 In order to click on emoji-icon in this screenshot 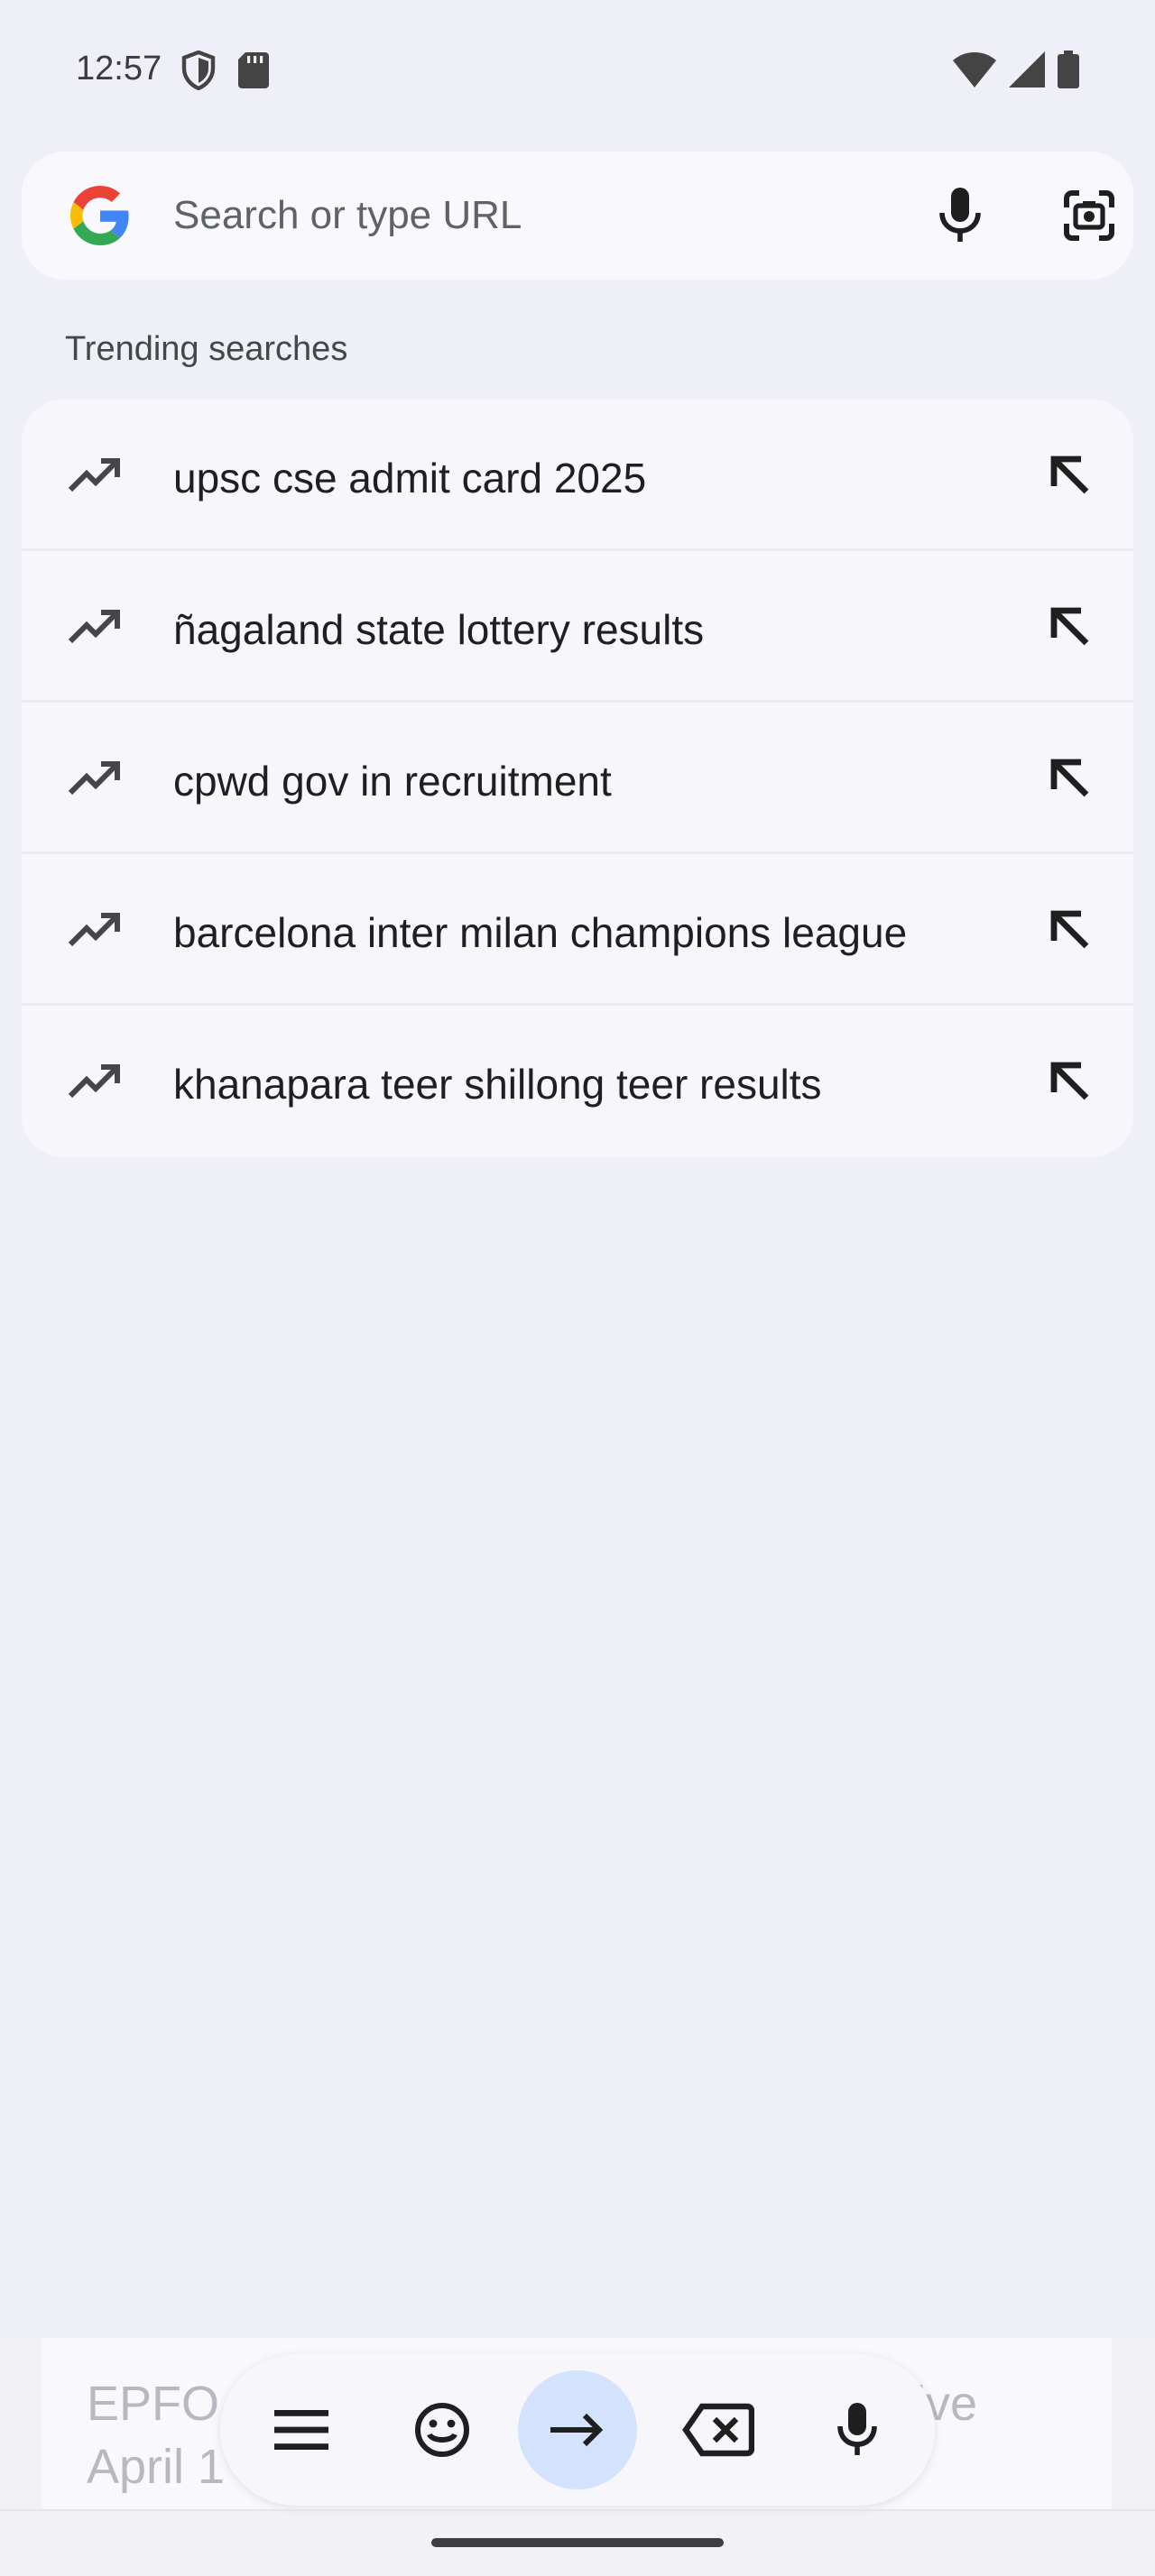, I will do `click(442, 2430)`.